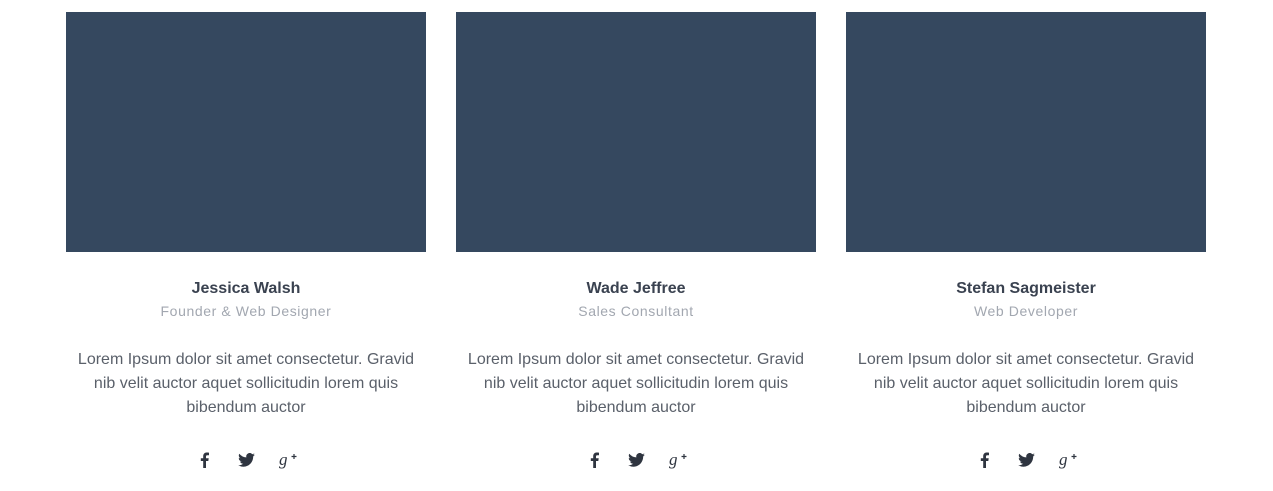 This screenshot has height=491, width=1273. What do you see at coordinates (1026, 311) in the screenshot?
I see `member-role: Web Developer` at bounding box center [1026, 311].